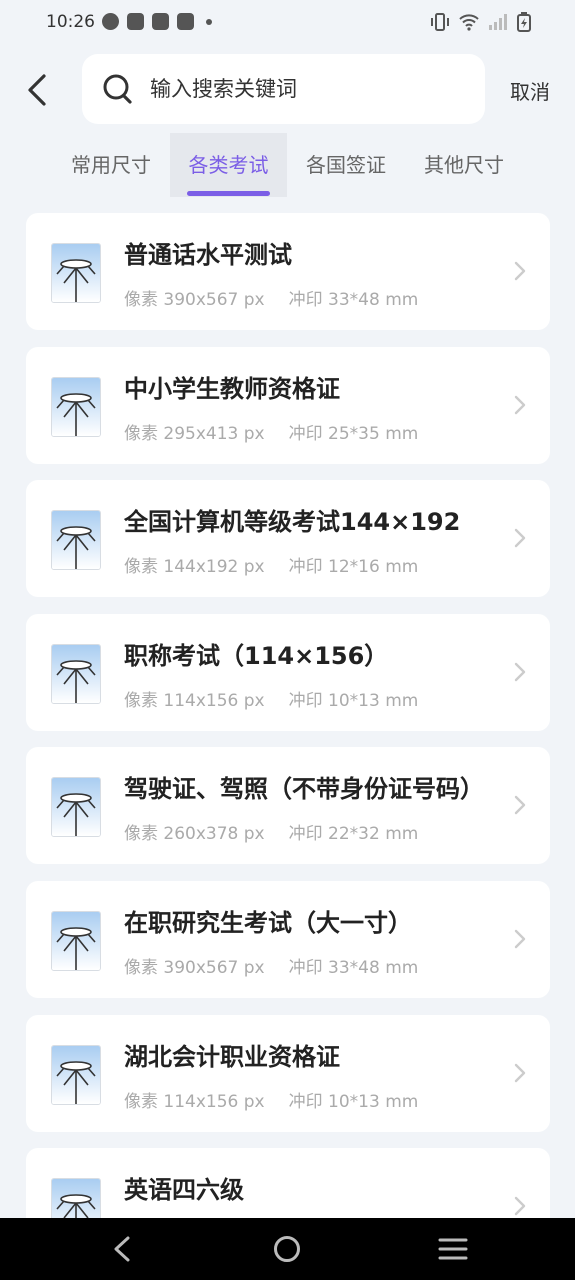 The width and height of the screenshot is (575, 1280). I want to click on item-title: 在职研究生考试（大一寸）, so click(268, 923).